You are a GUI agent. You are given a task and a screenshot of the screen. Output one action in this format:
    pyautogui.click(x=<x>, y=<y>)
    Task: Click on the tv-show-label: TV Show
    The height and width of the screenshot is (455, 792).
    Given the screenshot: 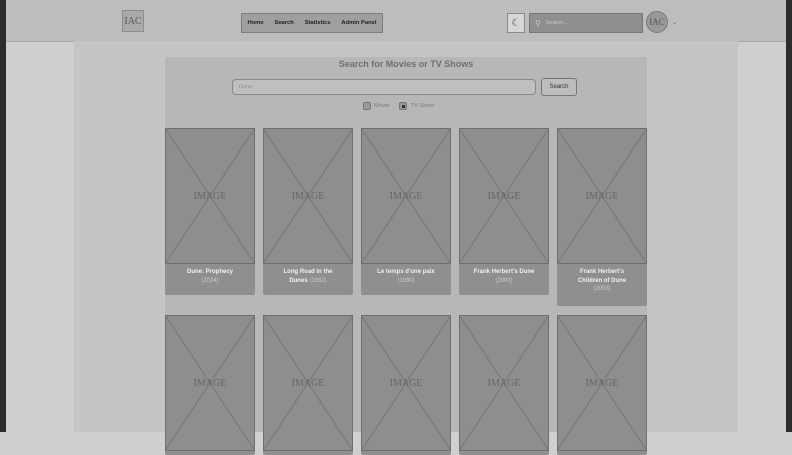 What is the action you would take?
    pyautogui.click(x=422, y=106)
    